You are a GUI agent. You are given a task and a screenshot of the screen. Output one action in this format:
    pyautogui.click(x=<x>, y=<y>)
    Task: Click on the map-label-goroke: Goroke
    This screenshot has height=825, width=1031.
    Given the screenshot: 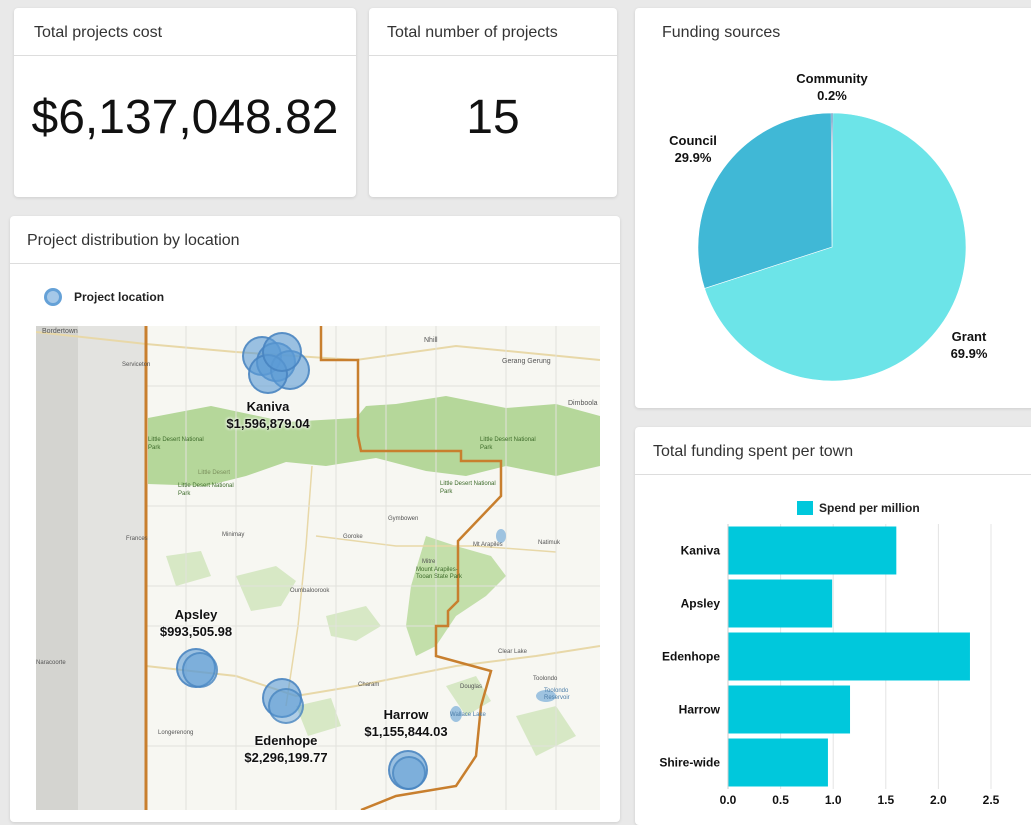 What is the action you would take?
    pyautogui.click(x=353, y=537)
    